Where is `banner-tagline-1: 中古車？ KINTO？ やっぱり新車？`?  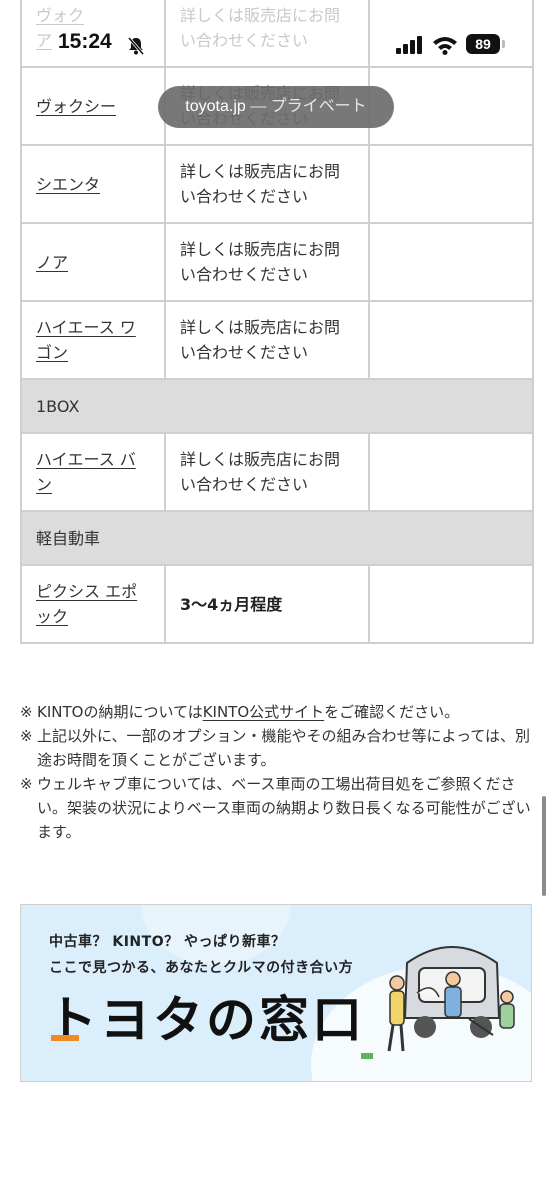 banner-tagline-1: 中古車？ KINTO？ やっぱり新車？ is located at coordinates (167, 942).